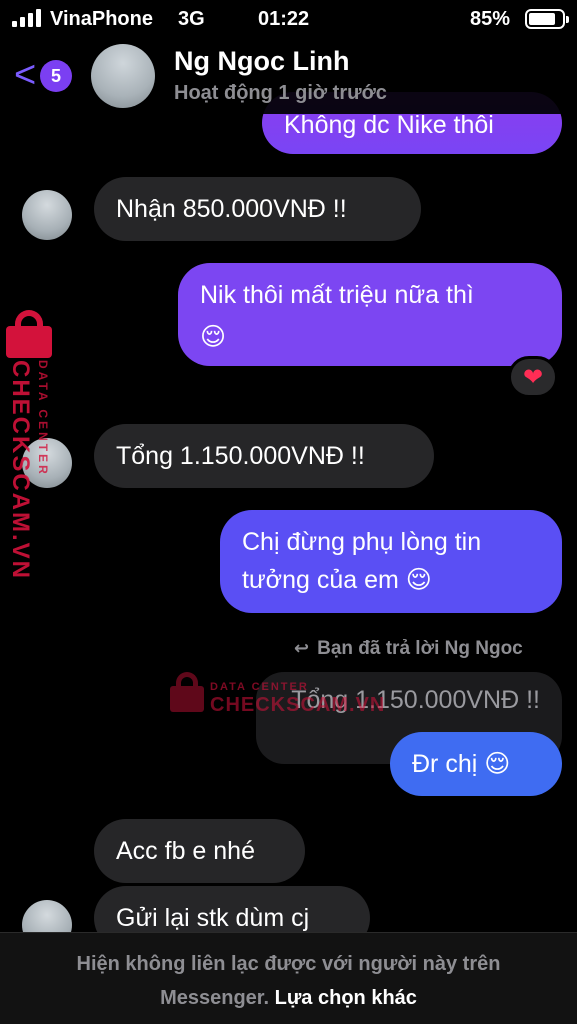 The image size is (577, 1024). I want to click on message-text: Gửi lại stk dùm cj, so click(213, 918).